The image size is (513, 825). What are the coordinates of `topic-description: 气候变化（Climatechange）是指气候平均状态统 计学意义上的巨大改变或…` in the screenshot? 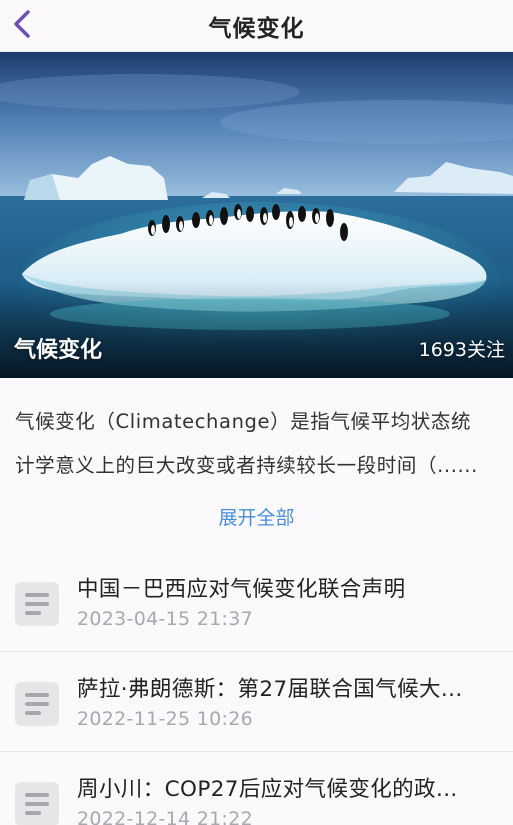 It's located at (262, 444).